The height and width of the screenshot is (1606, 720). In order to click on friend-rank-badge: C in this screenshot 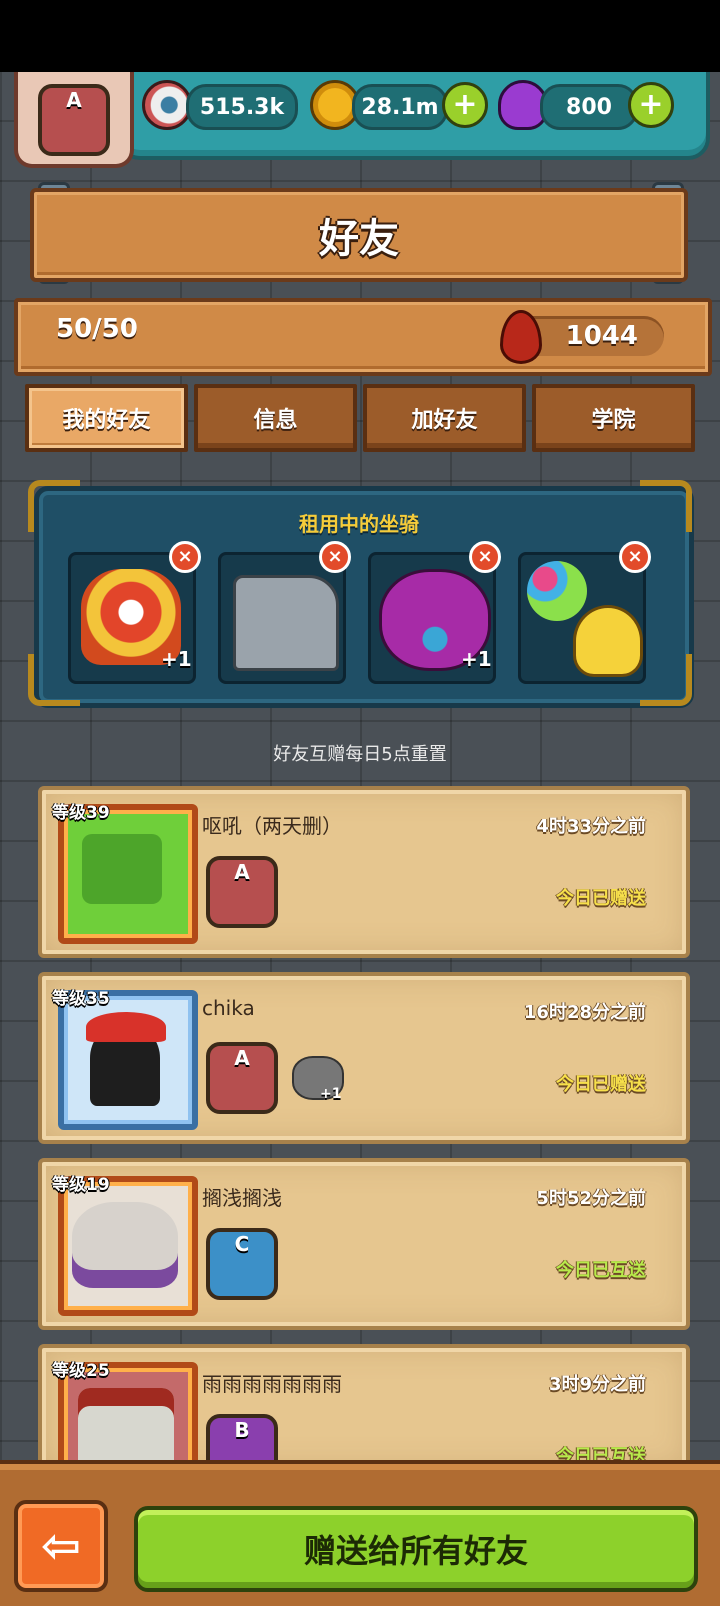, I will do `click(242, 1264)`.